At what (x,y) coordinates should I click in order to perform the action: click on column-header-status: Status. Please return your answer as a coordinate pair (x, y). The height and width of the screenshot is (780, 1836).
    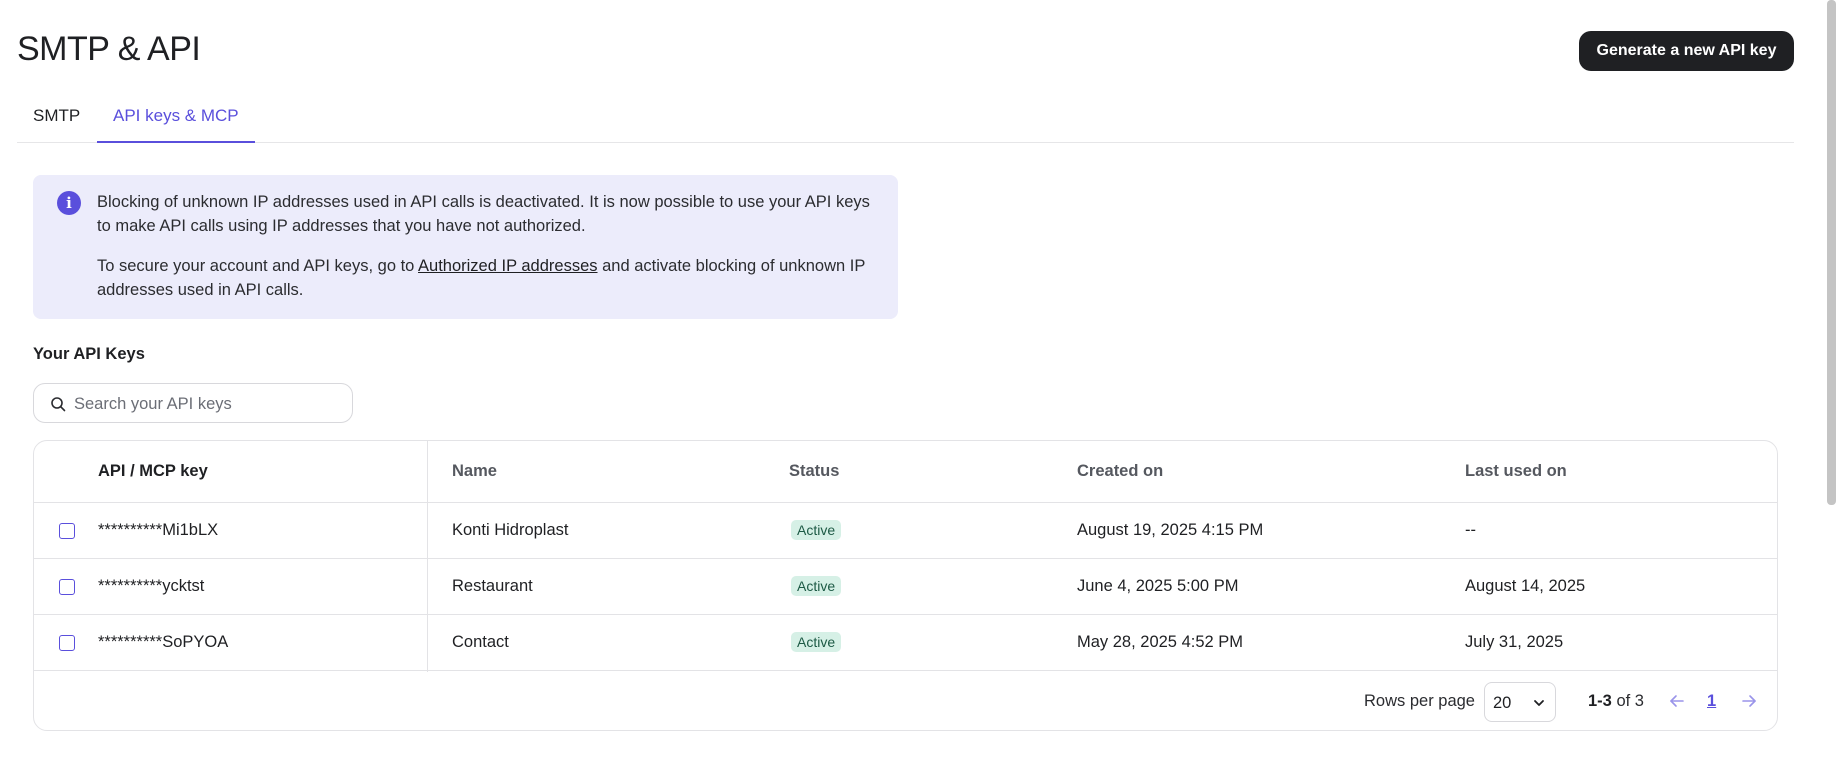
    Looking at the image, I should click on (814, 471).